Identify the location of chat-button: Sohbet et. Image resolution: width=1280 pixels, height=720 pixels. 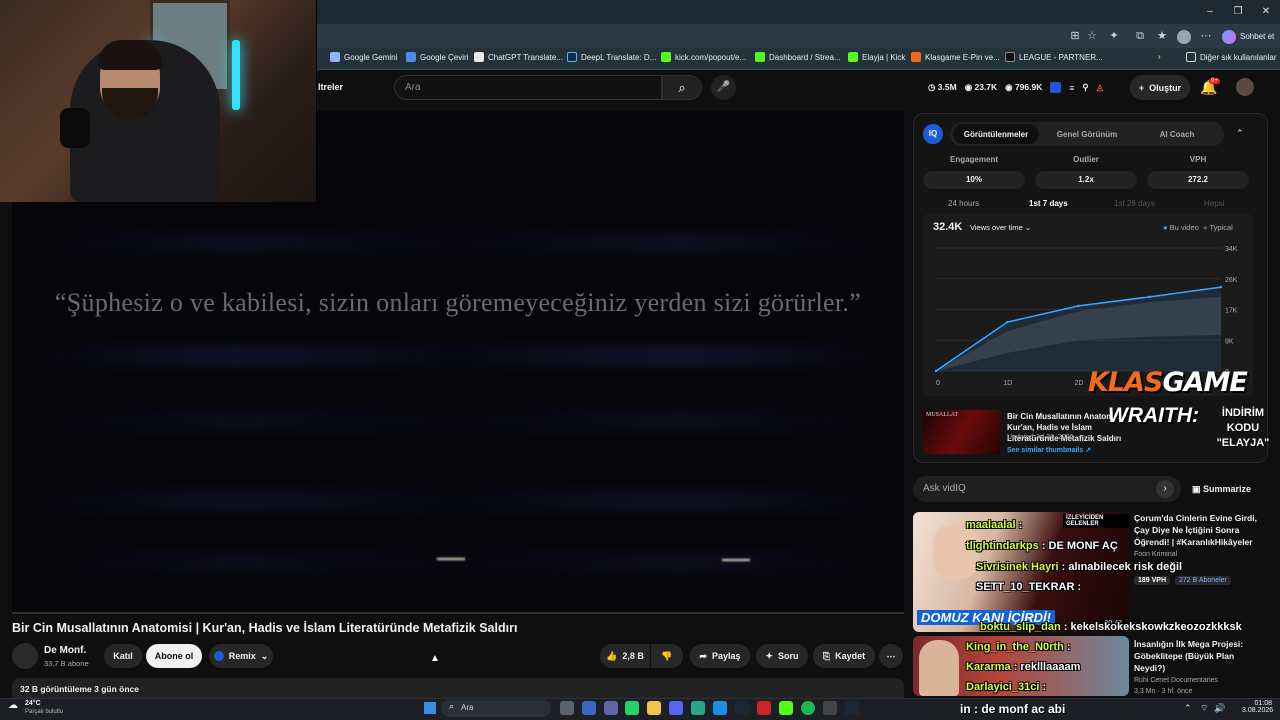
(1257, 36).